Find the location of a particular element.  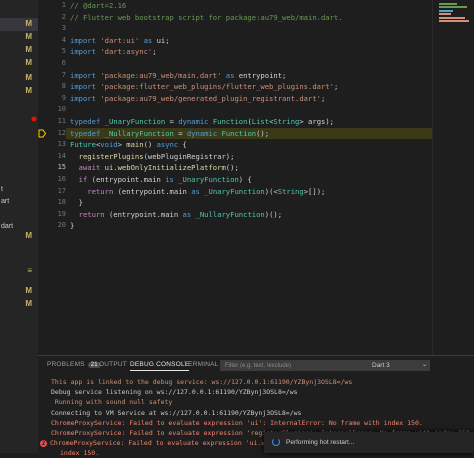

code-token: Future is located at coordinates (83, 145).